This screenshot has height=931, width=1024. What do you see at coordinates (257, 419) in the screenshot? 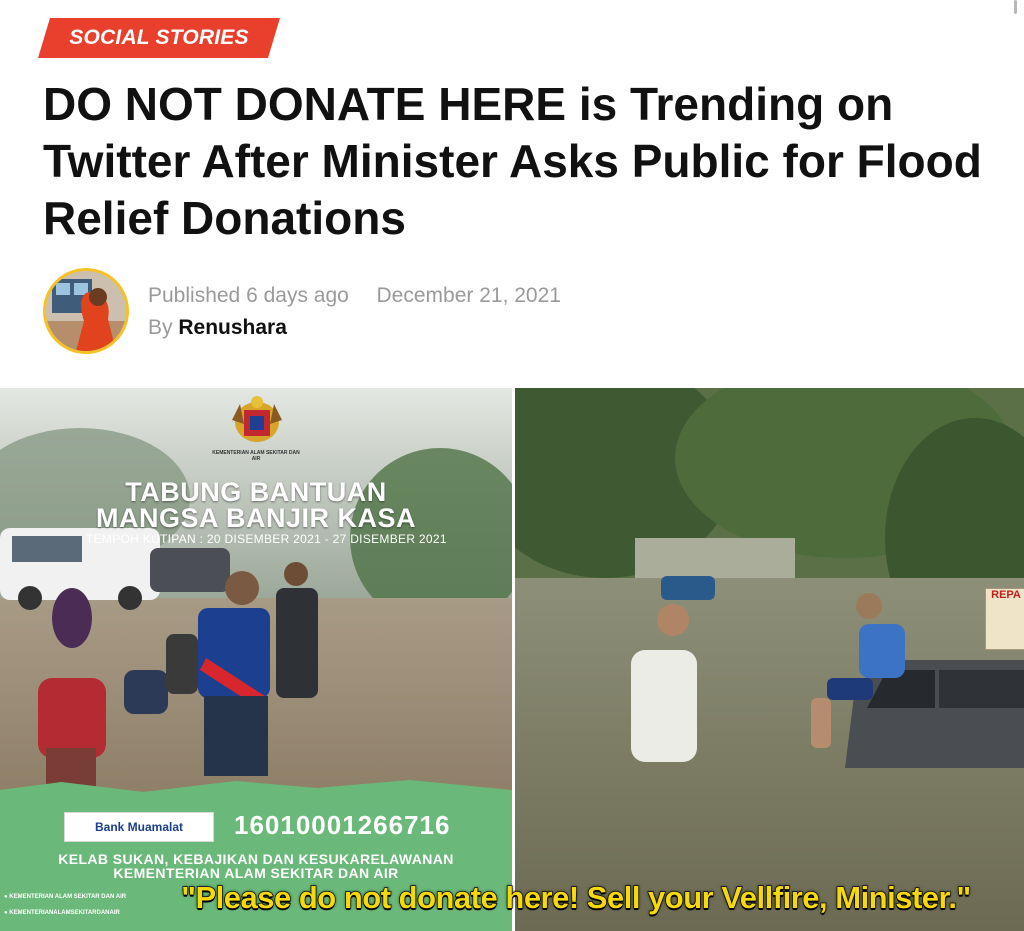
I see `ministry-crest-icon` at bounding box center [257, 419].